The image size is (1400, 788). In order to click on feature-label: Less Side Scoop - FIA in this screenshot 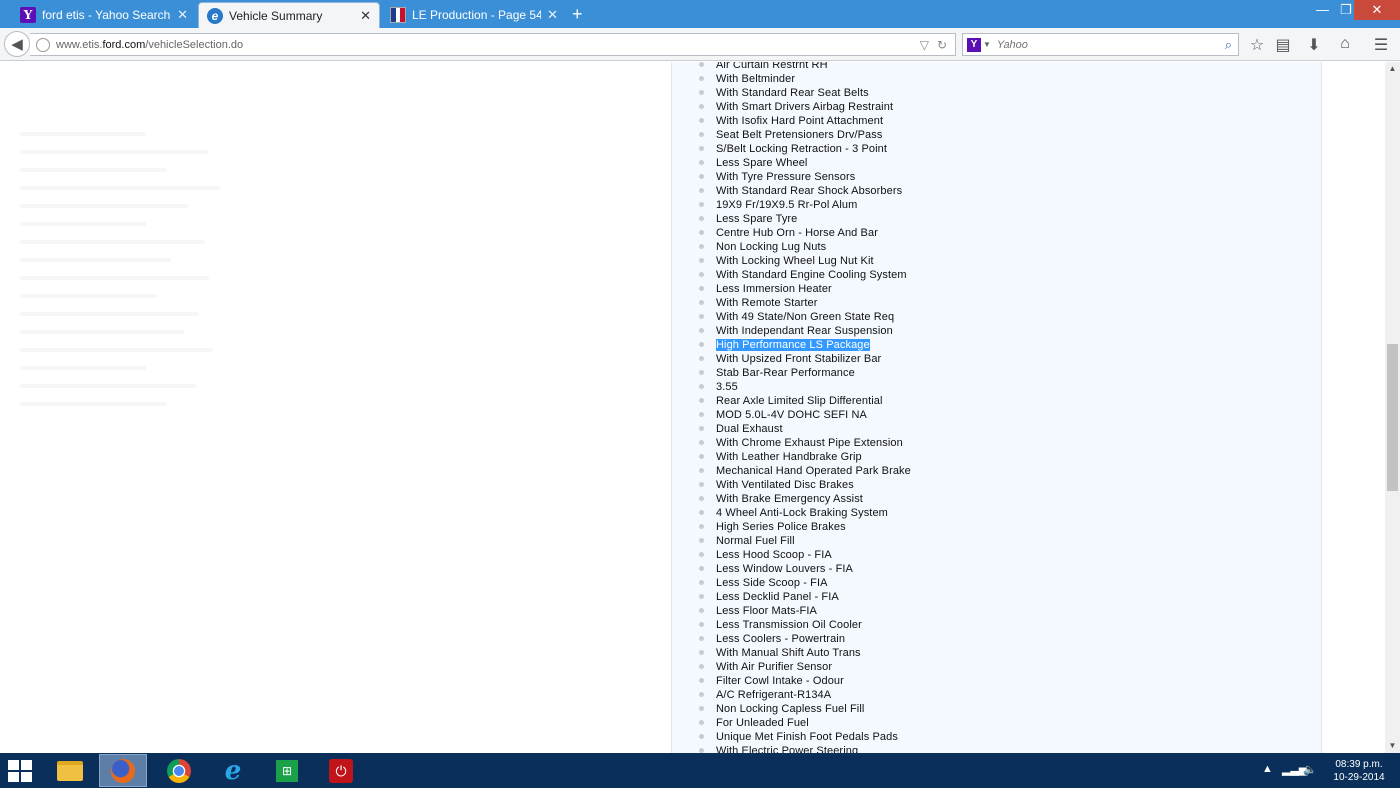, I will do `click(772, 583)`.